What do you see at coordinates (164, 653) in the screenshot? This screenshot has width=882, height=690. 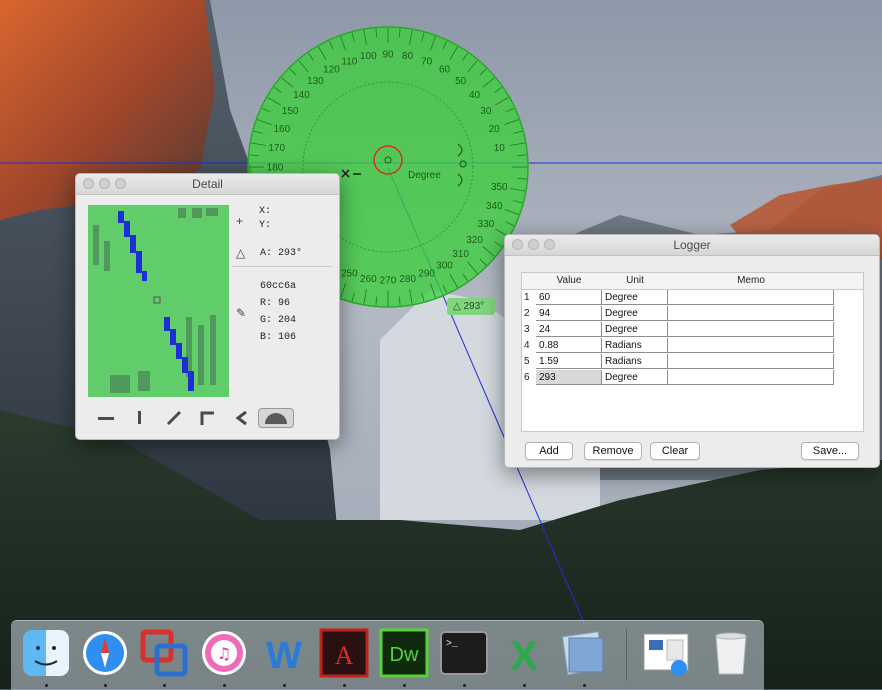 I see `parallels-icon` at bounding box center [164, 653].